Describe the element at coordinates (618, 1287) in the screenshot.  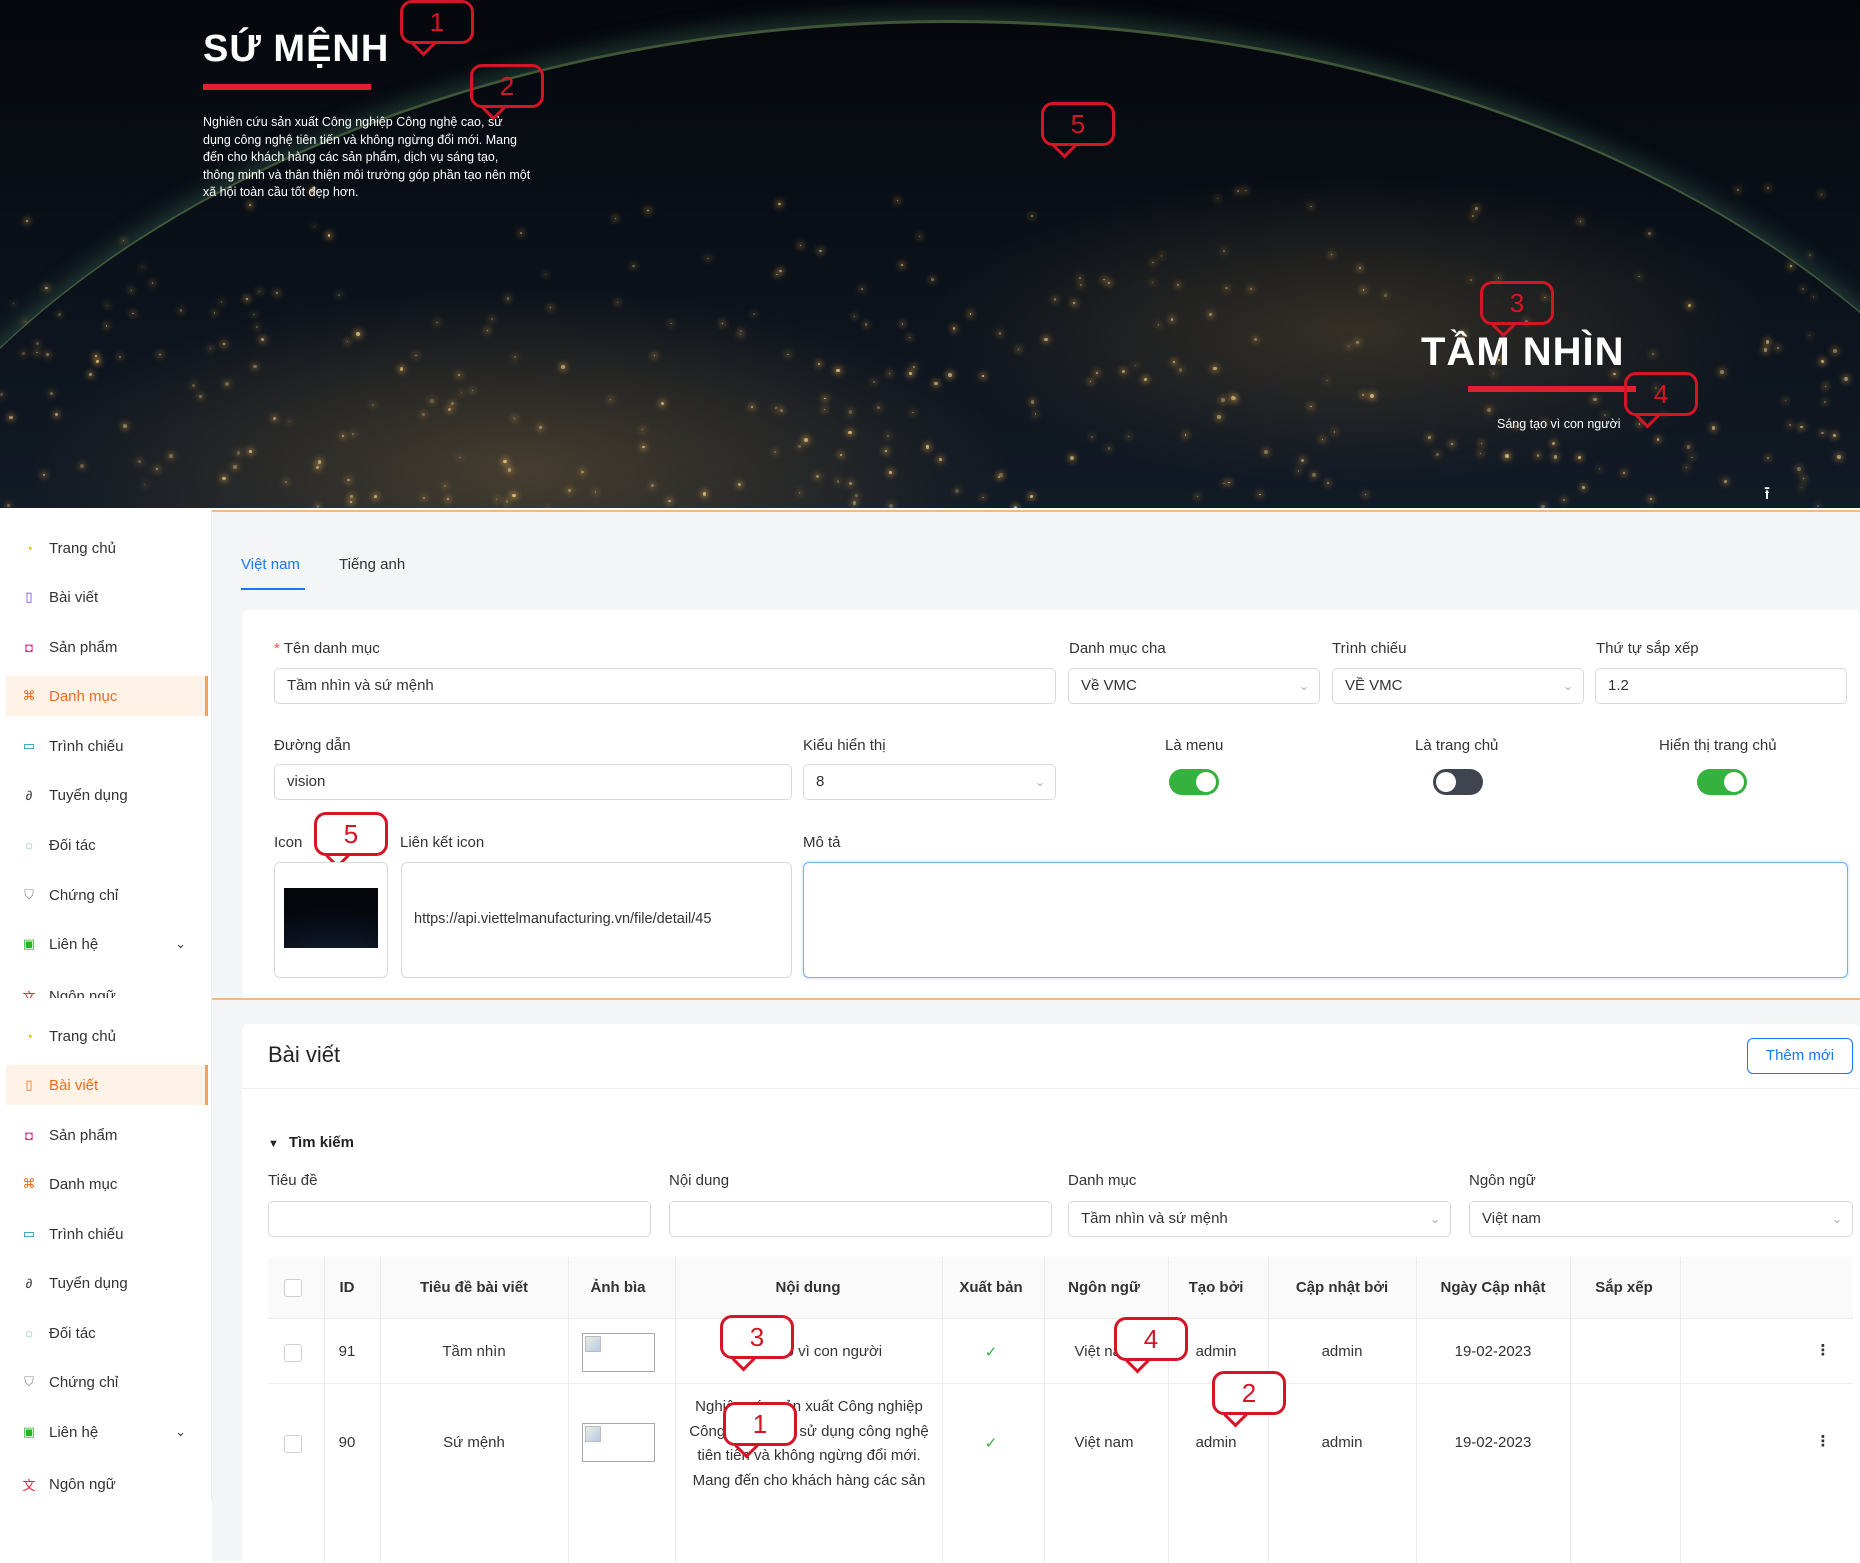
I see `col-cover: Ảnh bìa` at that location.